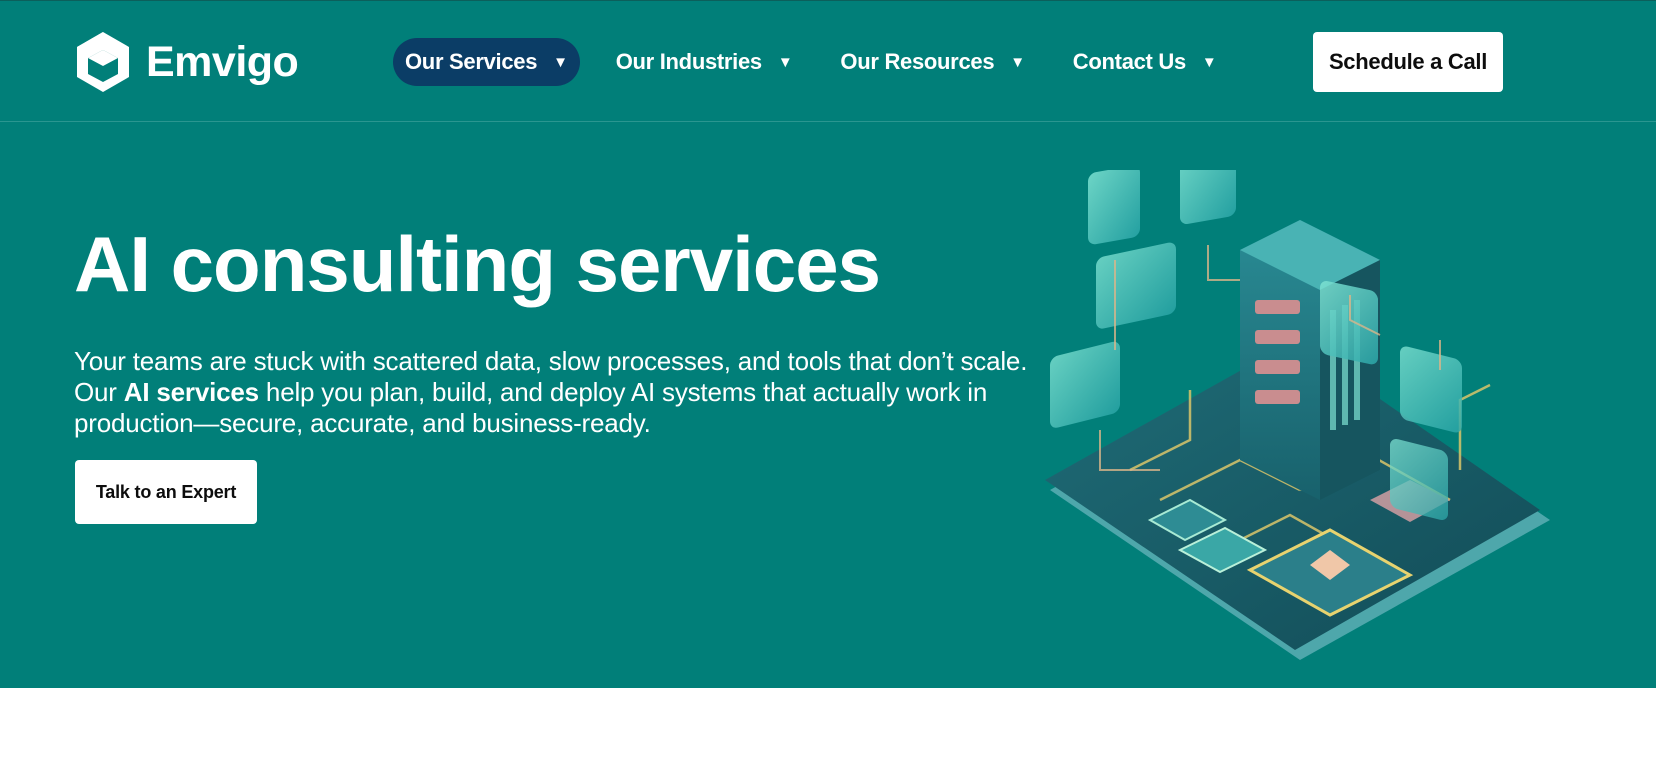 The image size is (1656, 770). I want to click on content-below-hero, so click(828, 729).